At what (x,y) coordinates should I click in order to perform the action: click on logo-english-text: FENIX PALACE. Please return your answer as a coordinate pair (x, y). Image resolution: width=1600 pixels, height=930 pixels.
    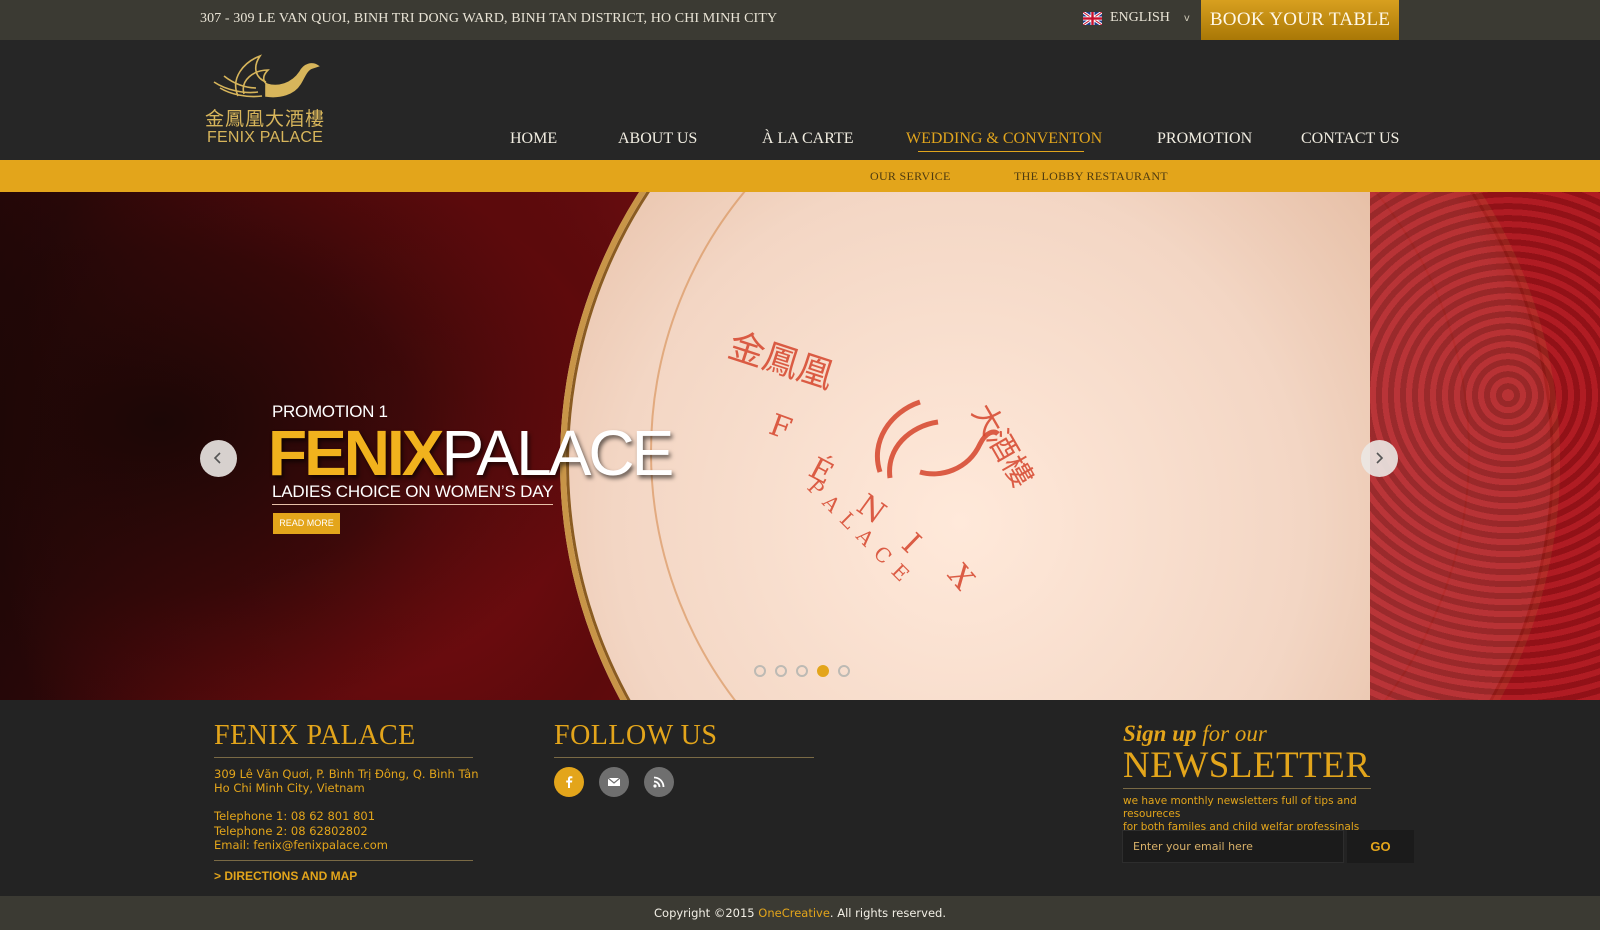
    Looking at the image, I should click on (265, 137).